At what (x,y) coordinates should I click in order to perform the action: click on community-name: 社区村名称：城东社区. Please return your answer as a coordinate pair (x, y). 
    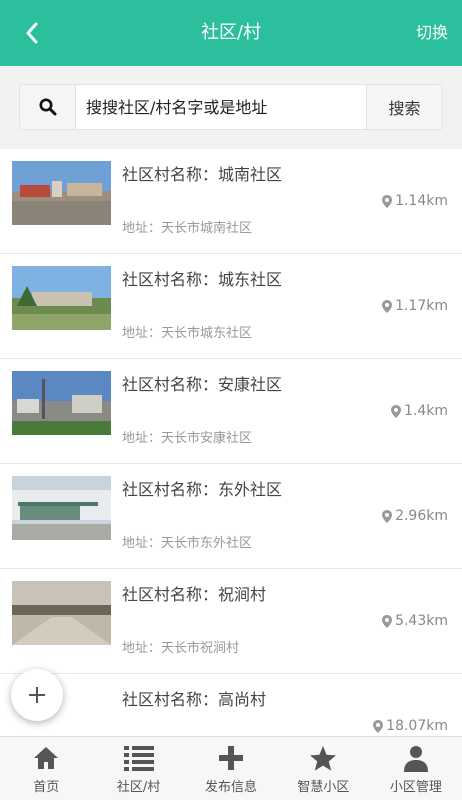
    Looking at the image, I should click on (202, 279).